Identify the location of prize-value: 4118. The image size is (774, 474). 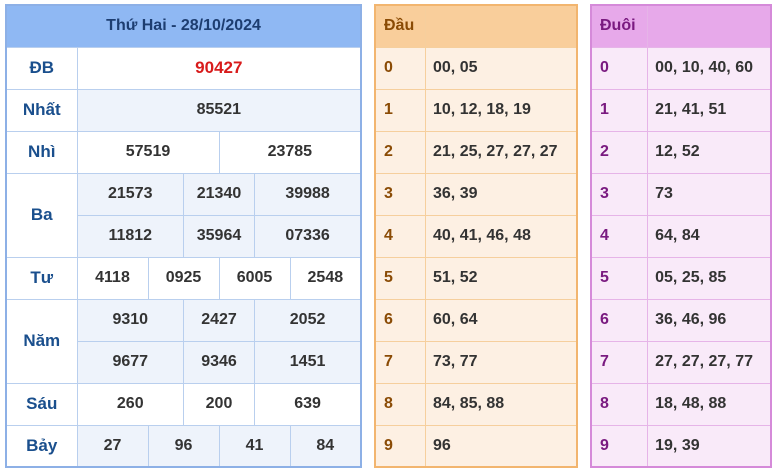
(112, 278).